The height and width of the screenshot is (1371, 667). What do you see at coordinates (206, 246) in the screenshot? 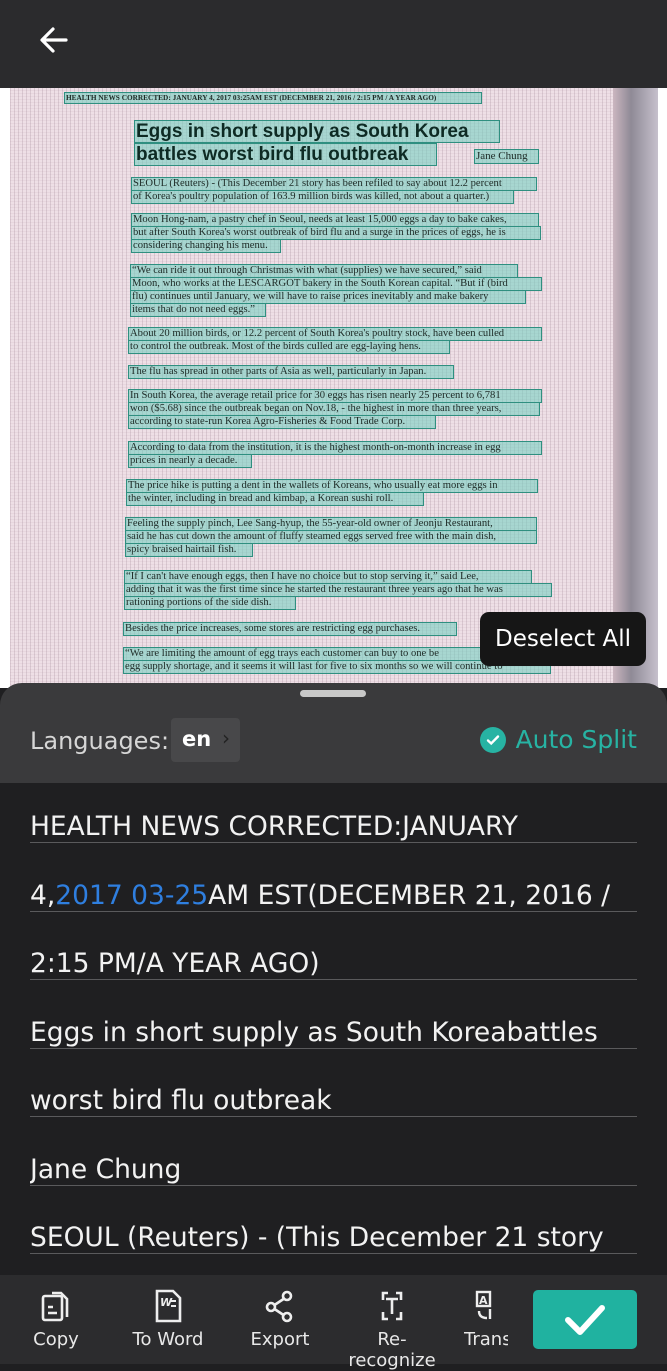
I see `document-text-line: considering changing his menu.` at bounding box center [206, 246].